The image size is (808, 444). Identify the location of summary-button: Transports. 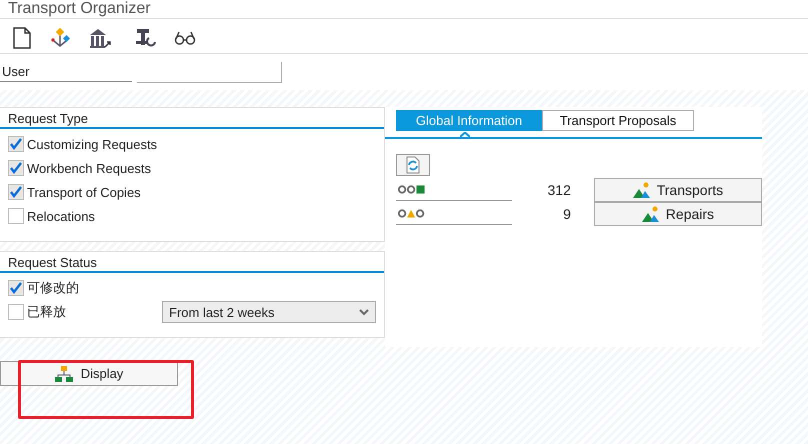
(678, 190).